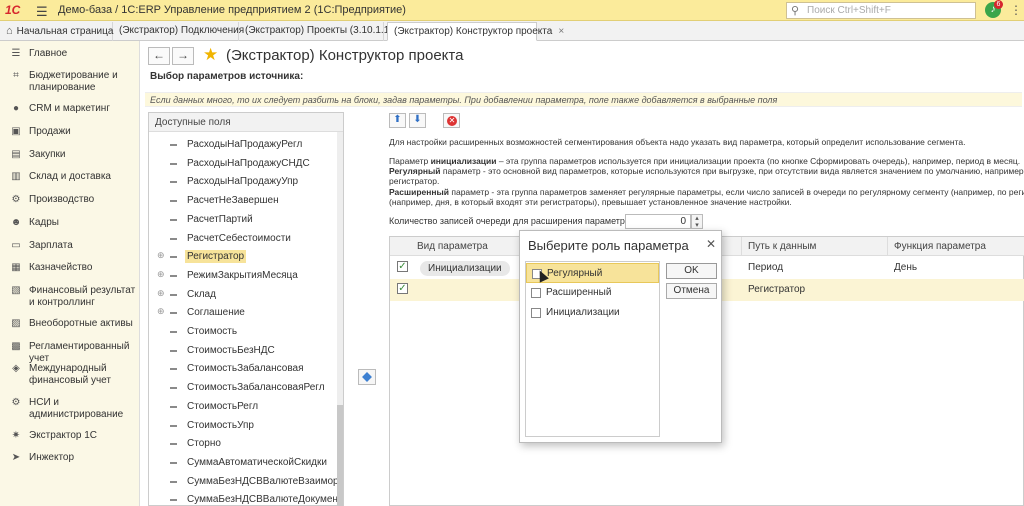  I want to click on accounting-icon: ▩, so click(16, 346).